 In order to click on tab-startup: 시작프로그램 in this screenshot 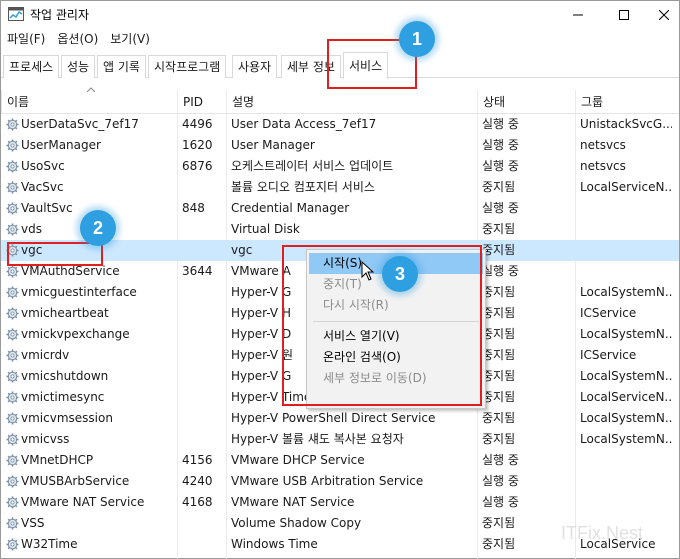, I will do `click(187, 66)`.